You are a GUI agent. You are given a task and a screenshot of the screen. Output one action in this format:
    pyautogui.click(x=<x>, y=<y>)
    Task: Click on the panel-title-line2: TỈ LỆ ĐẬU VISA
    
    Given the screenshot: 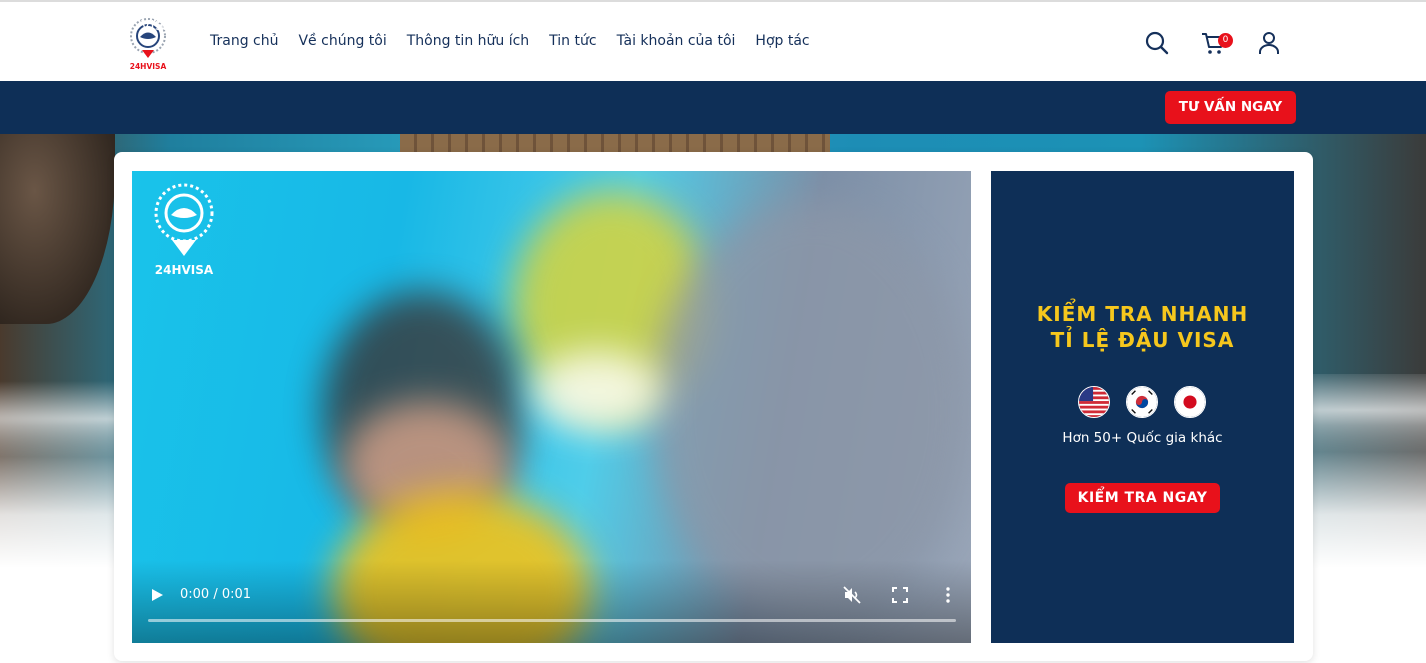 What is the action you would take?
    pyautogui.click(x=1142, y=340)
    